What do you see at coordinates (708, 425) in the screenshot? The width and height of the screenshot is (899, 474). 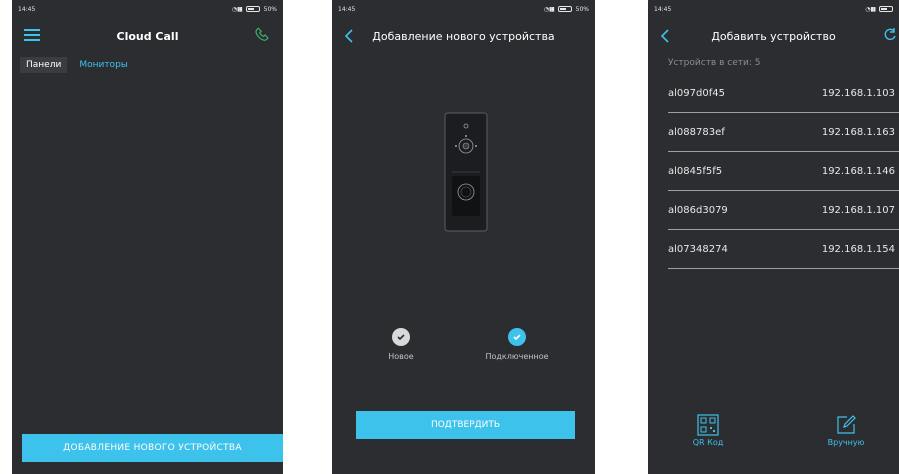 I see `qr-code-icon` at bounding box center [708, 425].